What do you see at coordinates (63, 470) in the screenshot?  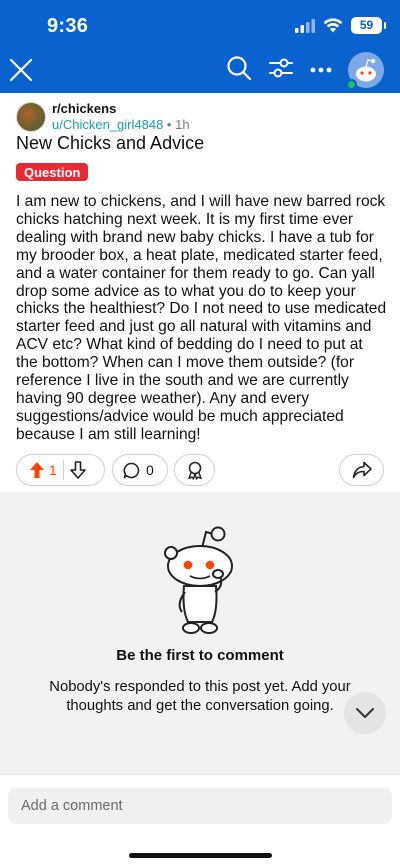 I see `vote-divider` at bounding box center [63, 470].